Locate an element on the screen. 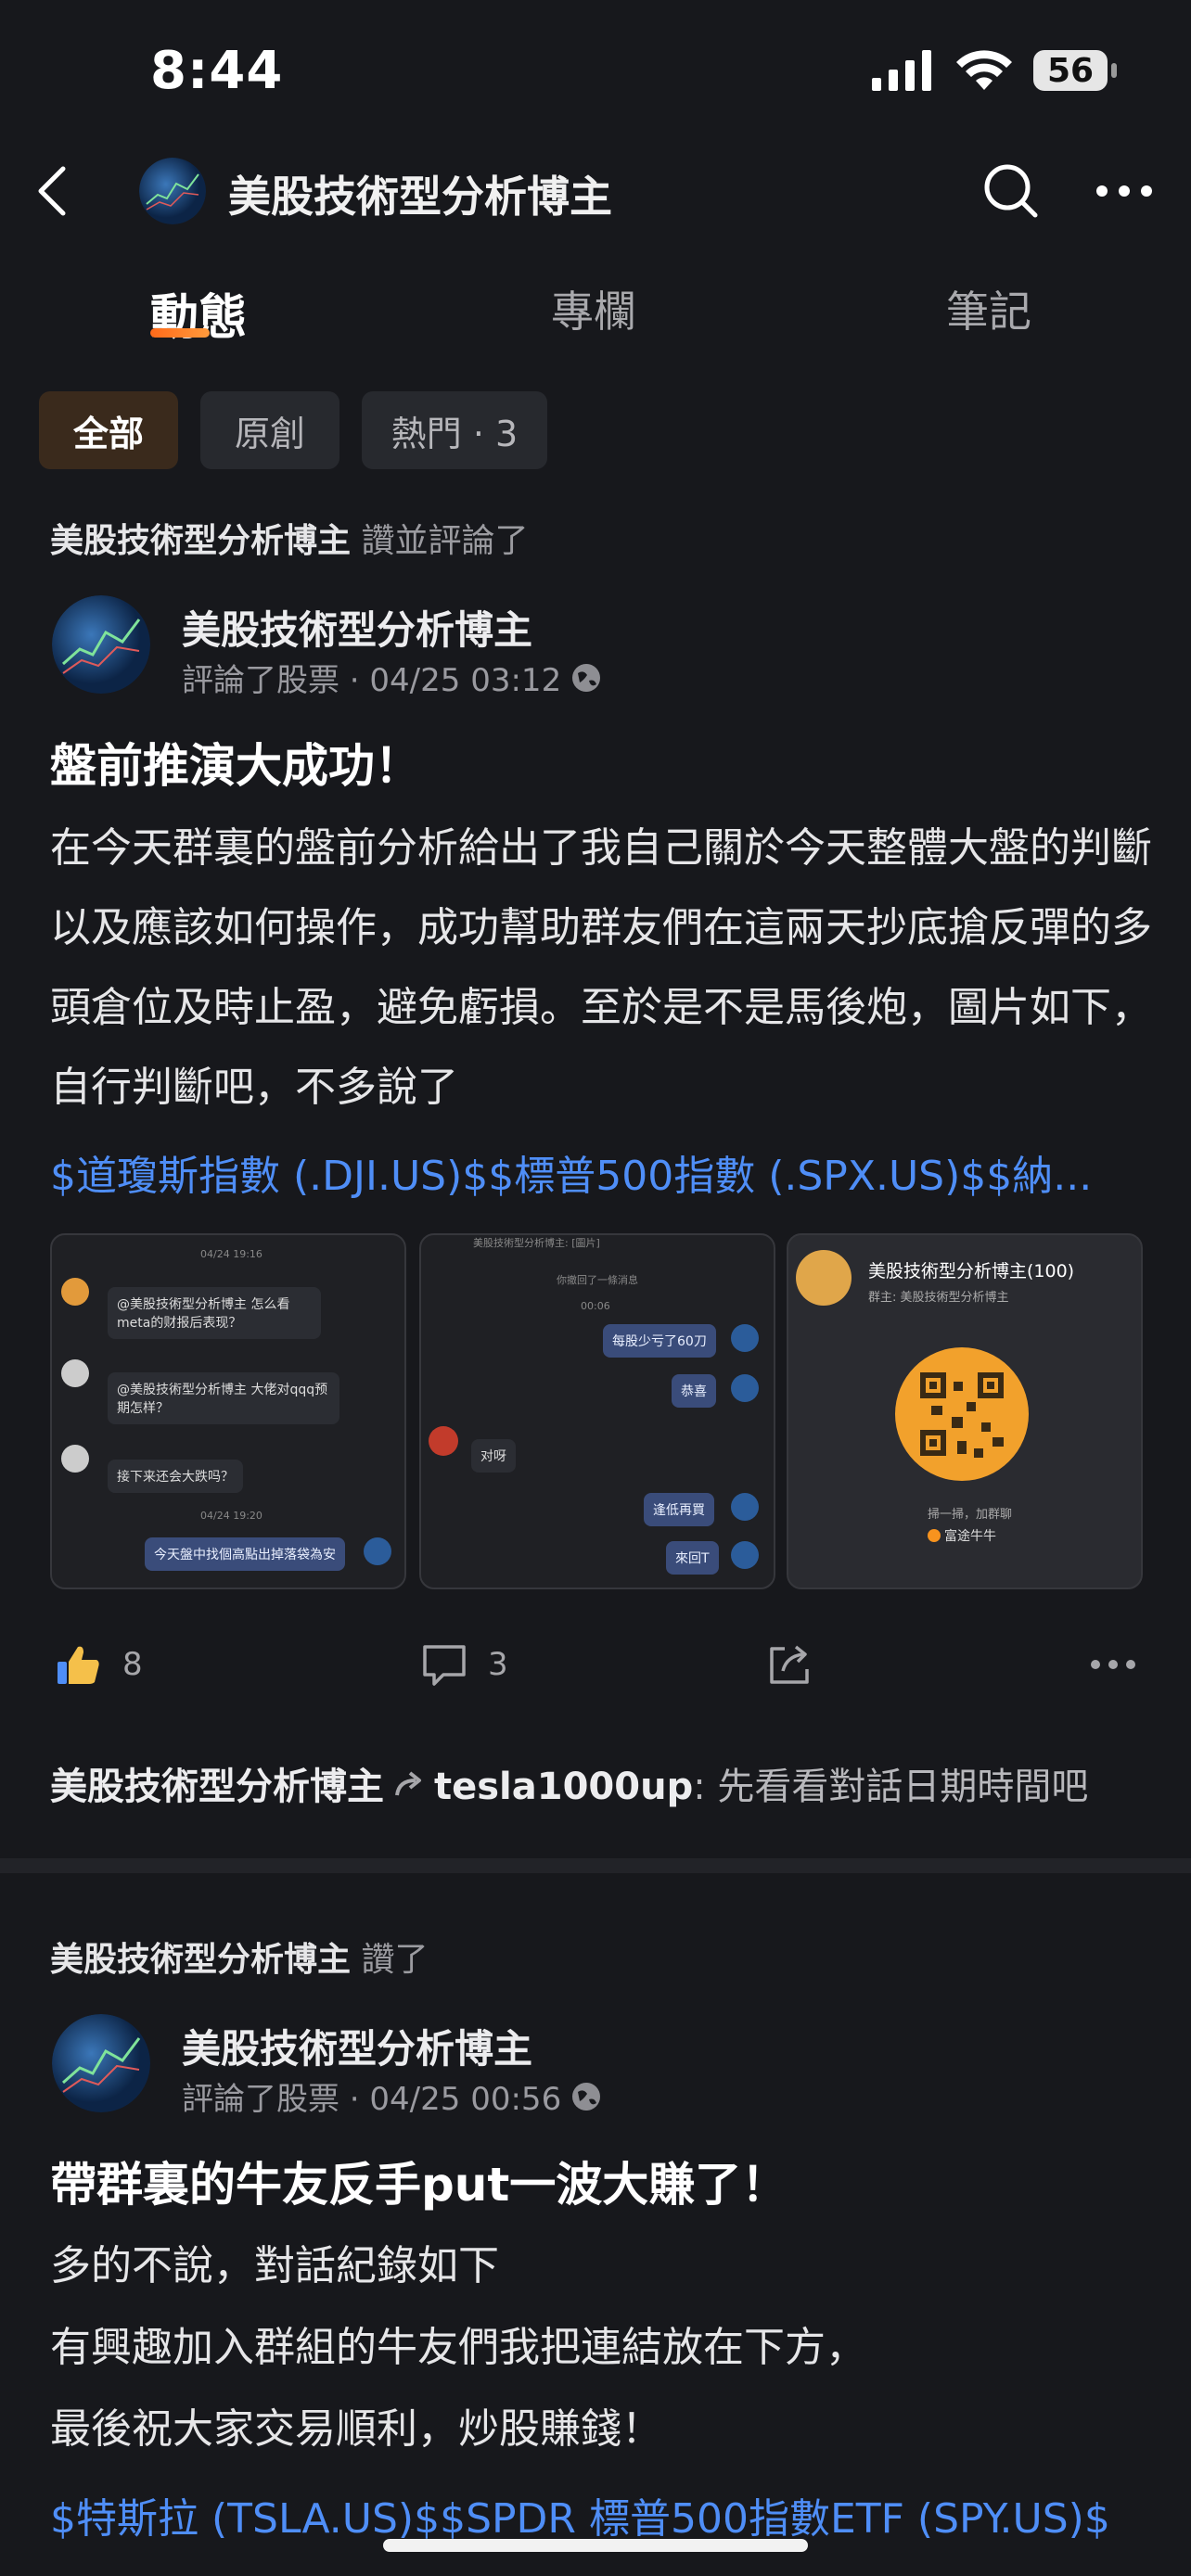  chat-message: 对呀 is located at coordinates (493, 1456).